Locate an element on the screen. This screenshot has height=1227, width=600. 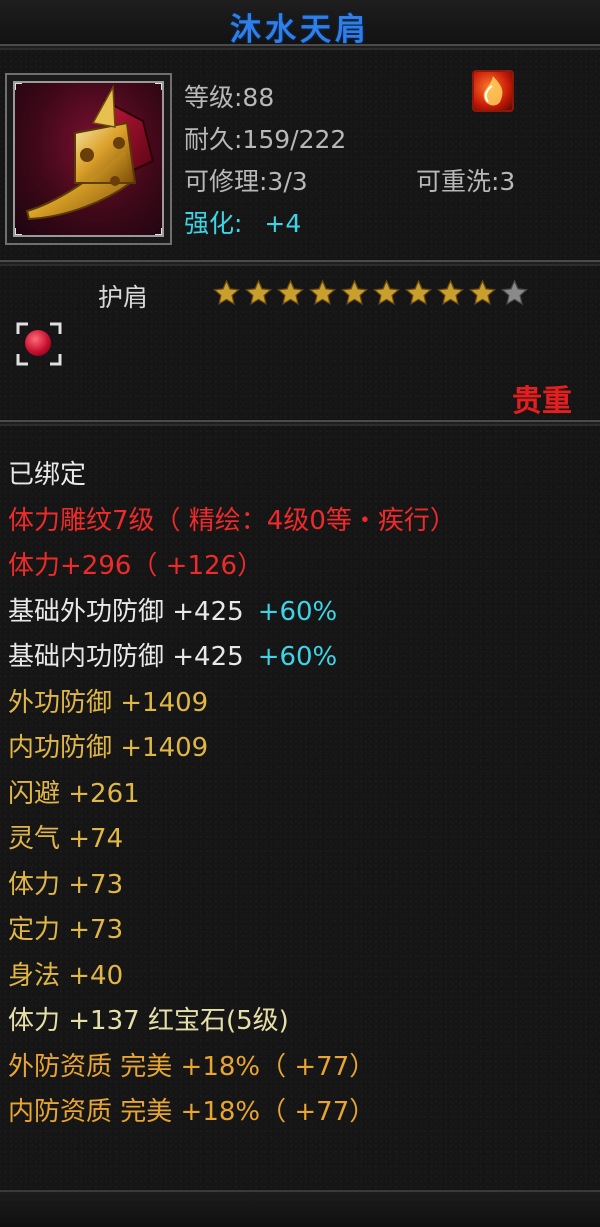
attribute-row: 基础外功防御 +425 +60% is located at coordinates (172, 609).